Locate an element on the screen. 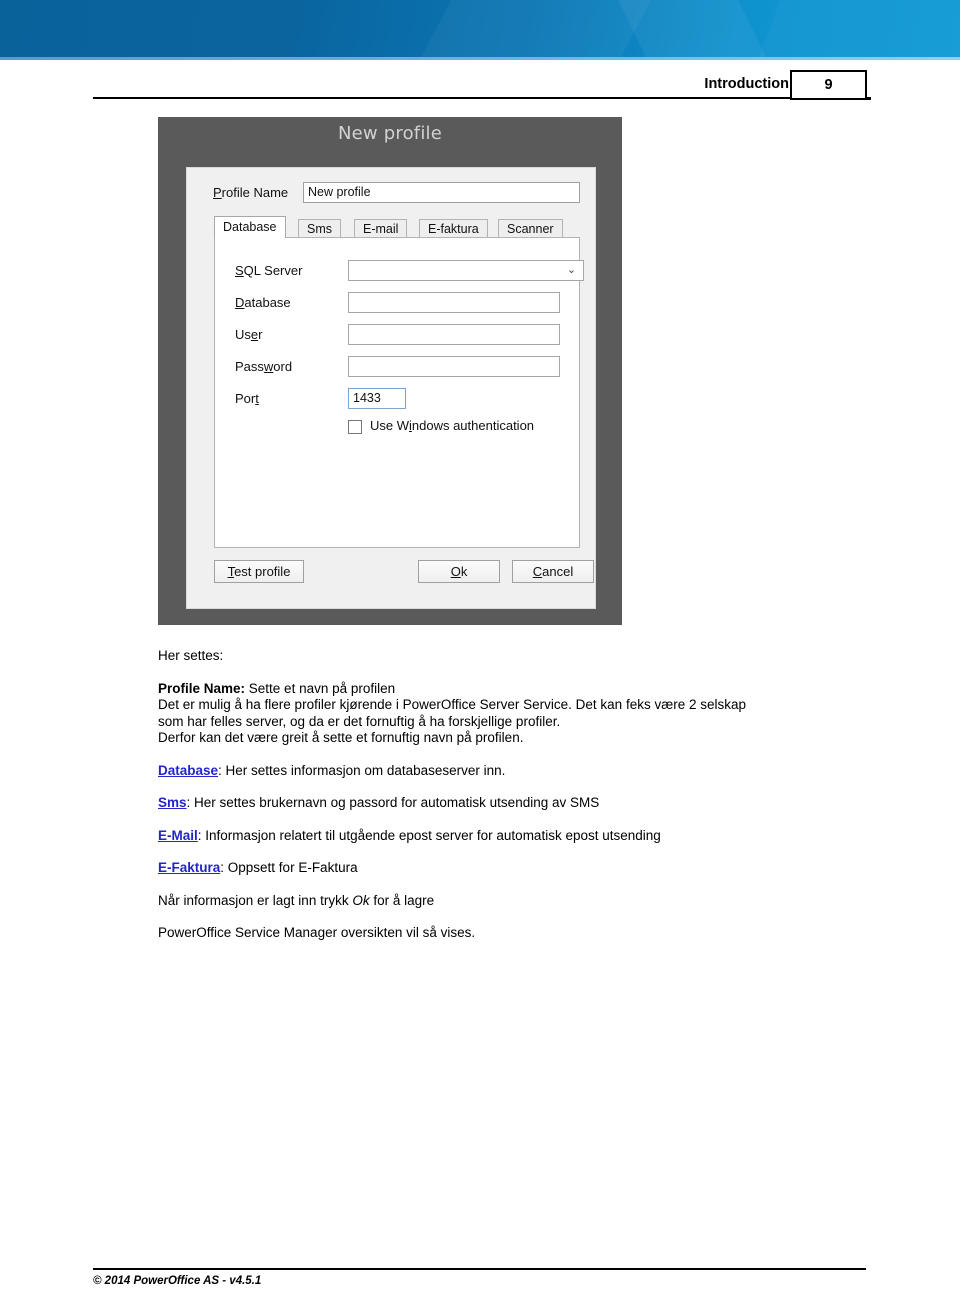 This screenshot has height=1292, width=960. footer-rule is located at coordinates (479, 1269).